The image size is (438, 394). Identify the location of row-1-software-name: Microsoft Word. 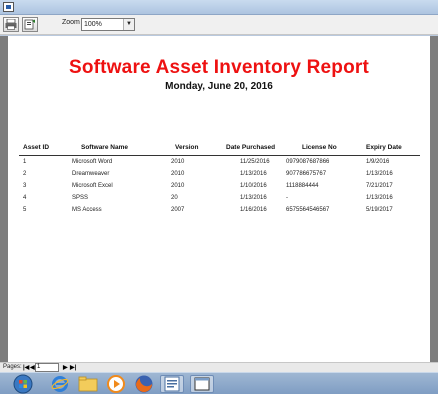
(92, 162).